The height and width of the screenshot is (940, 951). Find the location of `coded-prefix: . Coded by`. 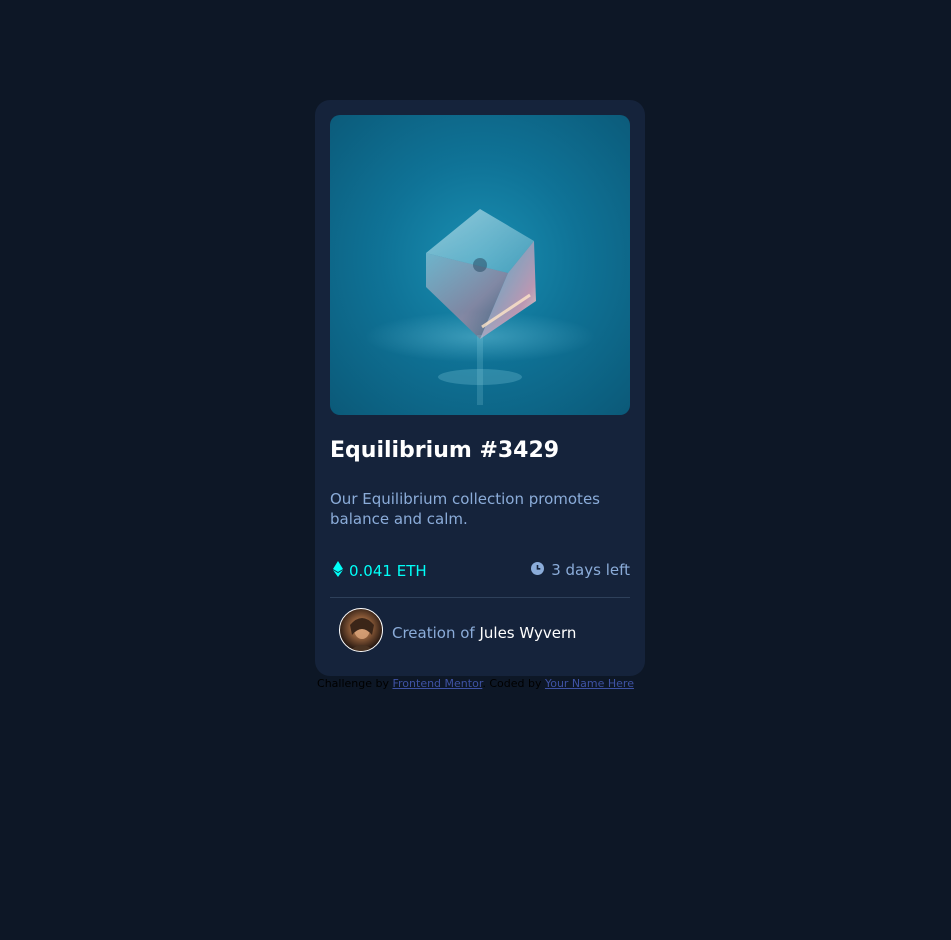

coded-prefix: . Coded by is located at coordinates (512, 683).